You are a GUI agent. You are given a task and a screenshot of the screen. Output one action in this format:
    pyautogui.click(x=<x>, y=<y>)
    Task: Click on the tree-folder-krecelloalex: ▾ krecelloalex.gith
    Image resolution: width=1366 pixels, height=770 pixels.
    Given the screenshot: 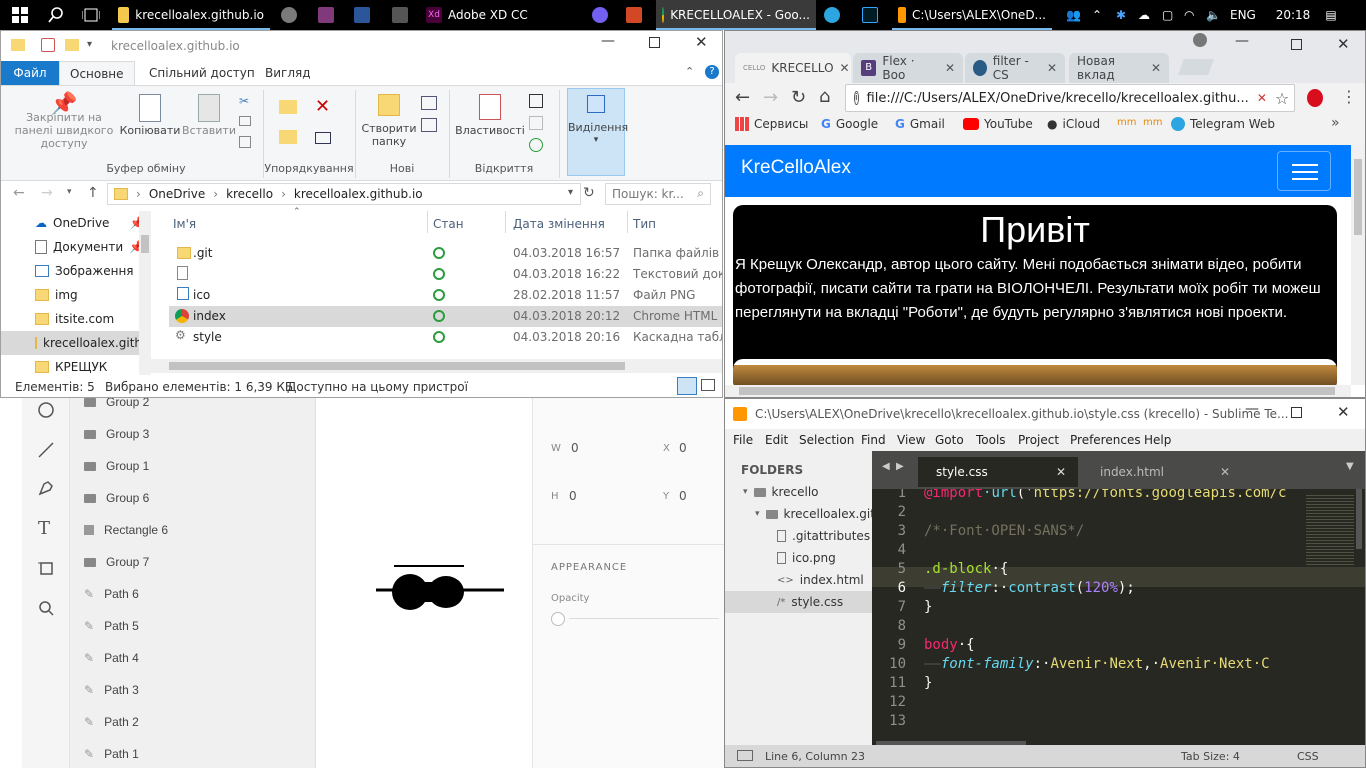 What is the action you would take?
    pyautogui.click(x=819, y=514)
    